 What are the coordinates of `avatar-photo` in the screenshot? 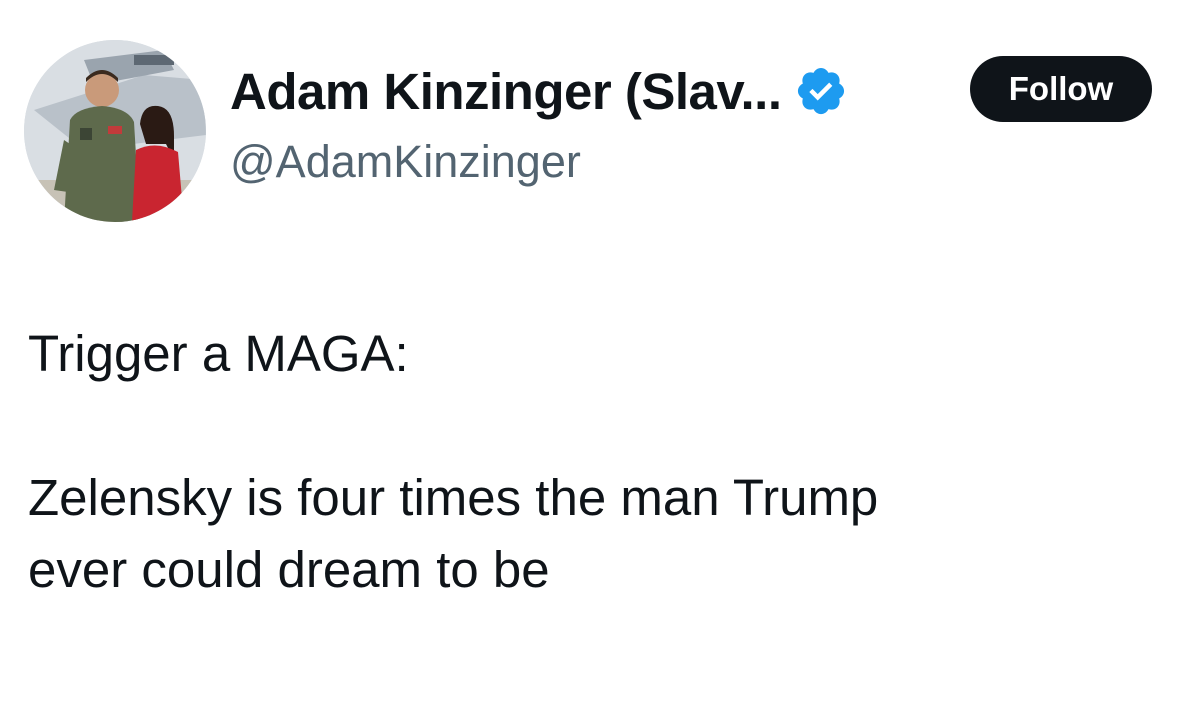 It's located at (115, 131).